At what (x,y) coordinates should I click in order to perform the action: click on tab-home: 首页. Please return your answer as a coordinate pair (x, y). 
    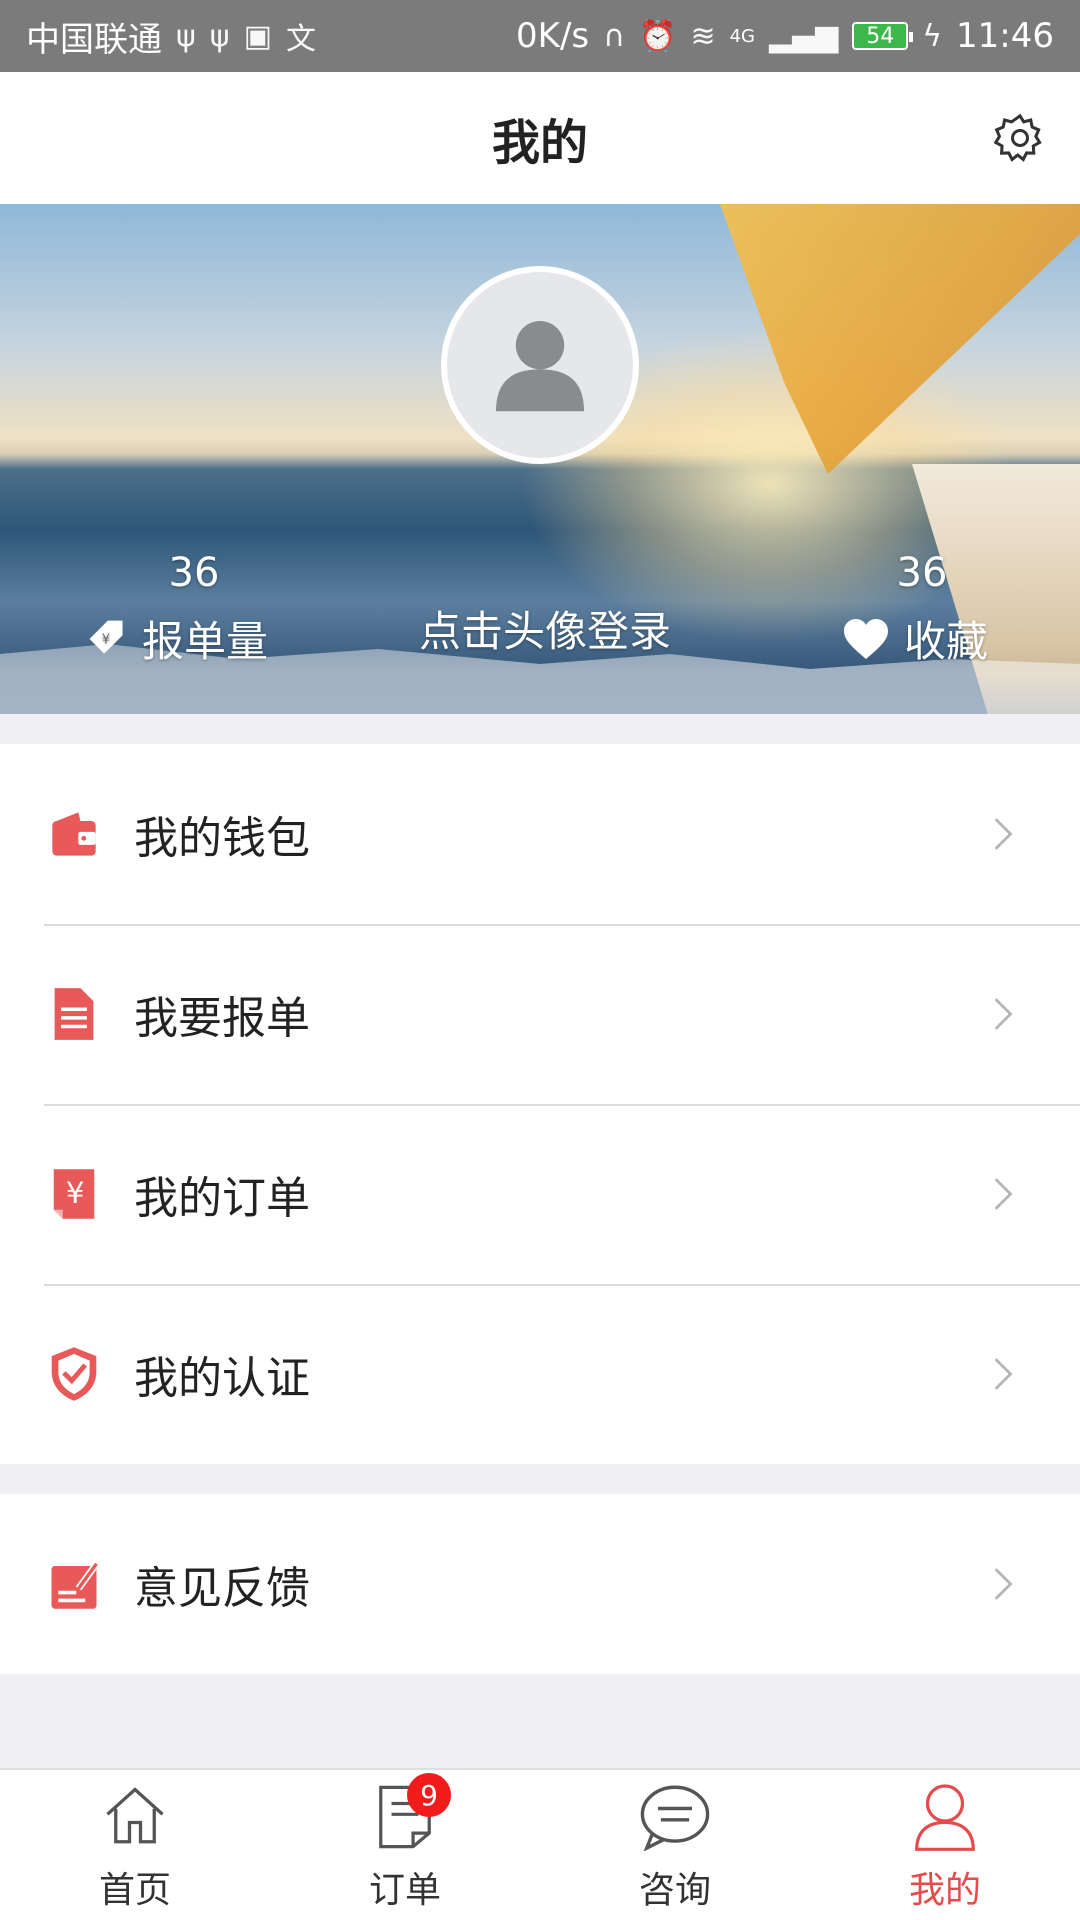
    Looking at the image, I should click on (135, 1845).